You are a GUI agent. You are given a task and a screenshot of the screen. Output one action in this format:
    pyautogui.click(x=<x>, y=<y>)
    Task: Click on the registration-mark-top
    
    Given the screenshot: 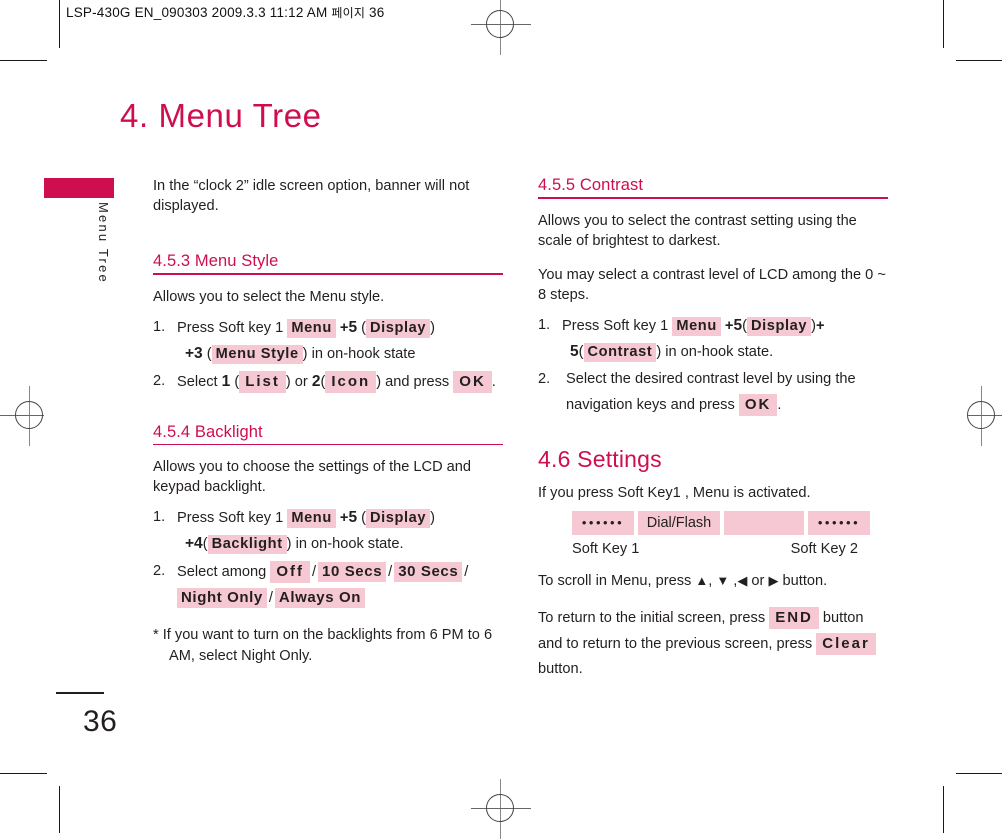 What is the action you would take?
    pyautogui.click(x=501, y=27)
    